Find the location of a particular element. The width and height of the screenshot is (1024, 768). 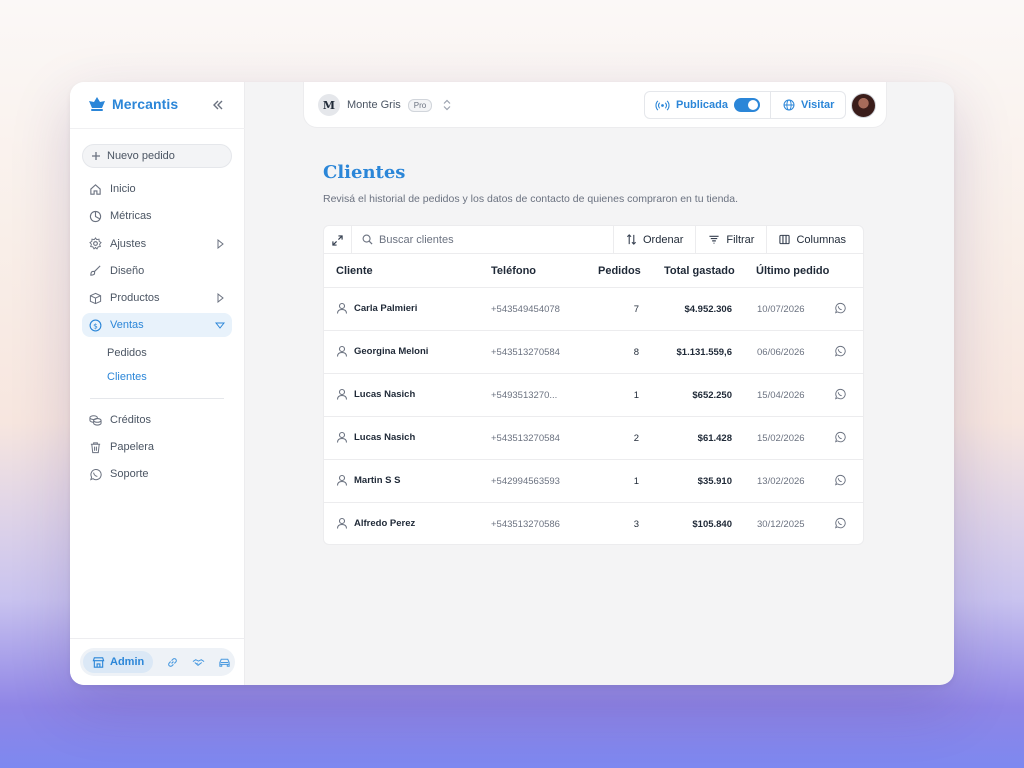

client-cell: Alfredo Perez is located at coordinates (375, 523).